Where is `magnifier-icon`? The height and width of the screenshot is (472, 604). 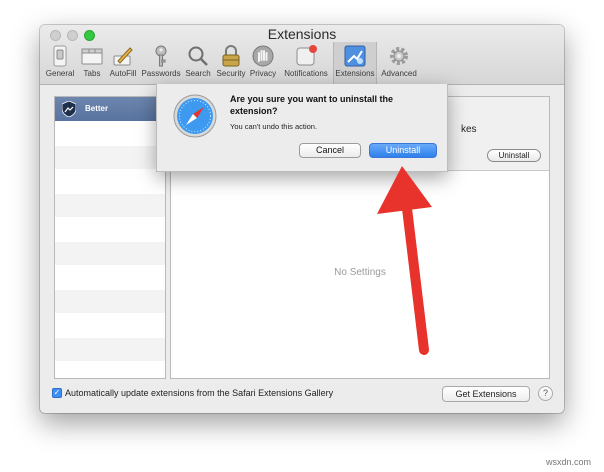 magnifier-icon is located at coordinates (198, 56).